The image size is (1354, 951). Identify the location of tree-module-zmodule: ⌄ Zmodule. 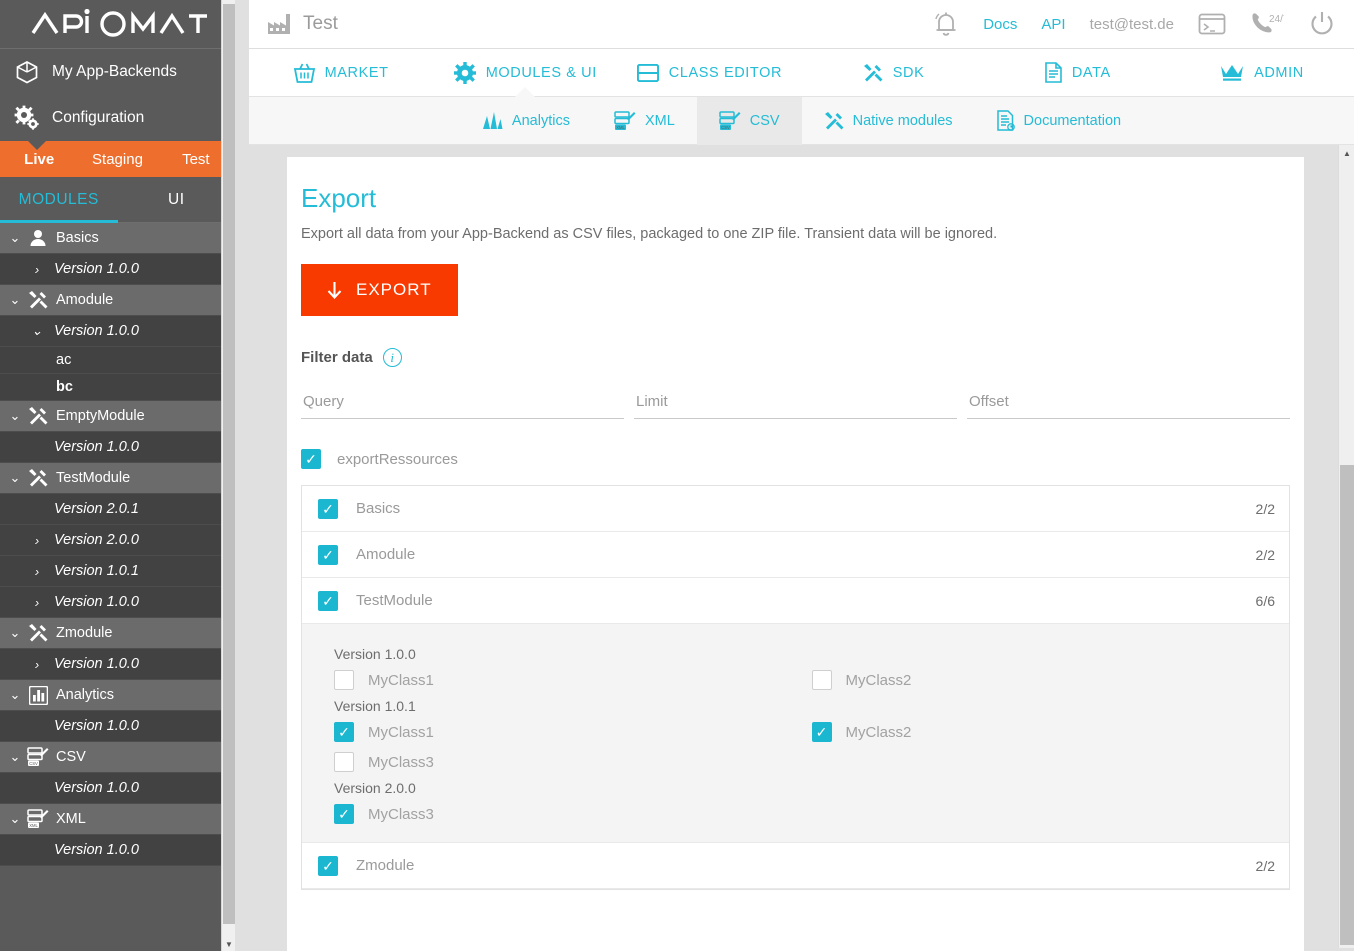
(117, 633).